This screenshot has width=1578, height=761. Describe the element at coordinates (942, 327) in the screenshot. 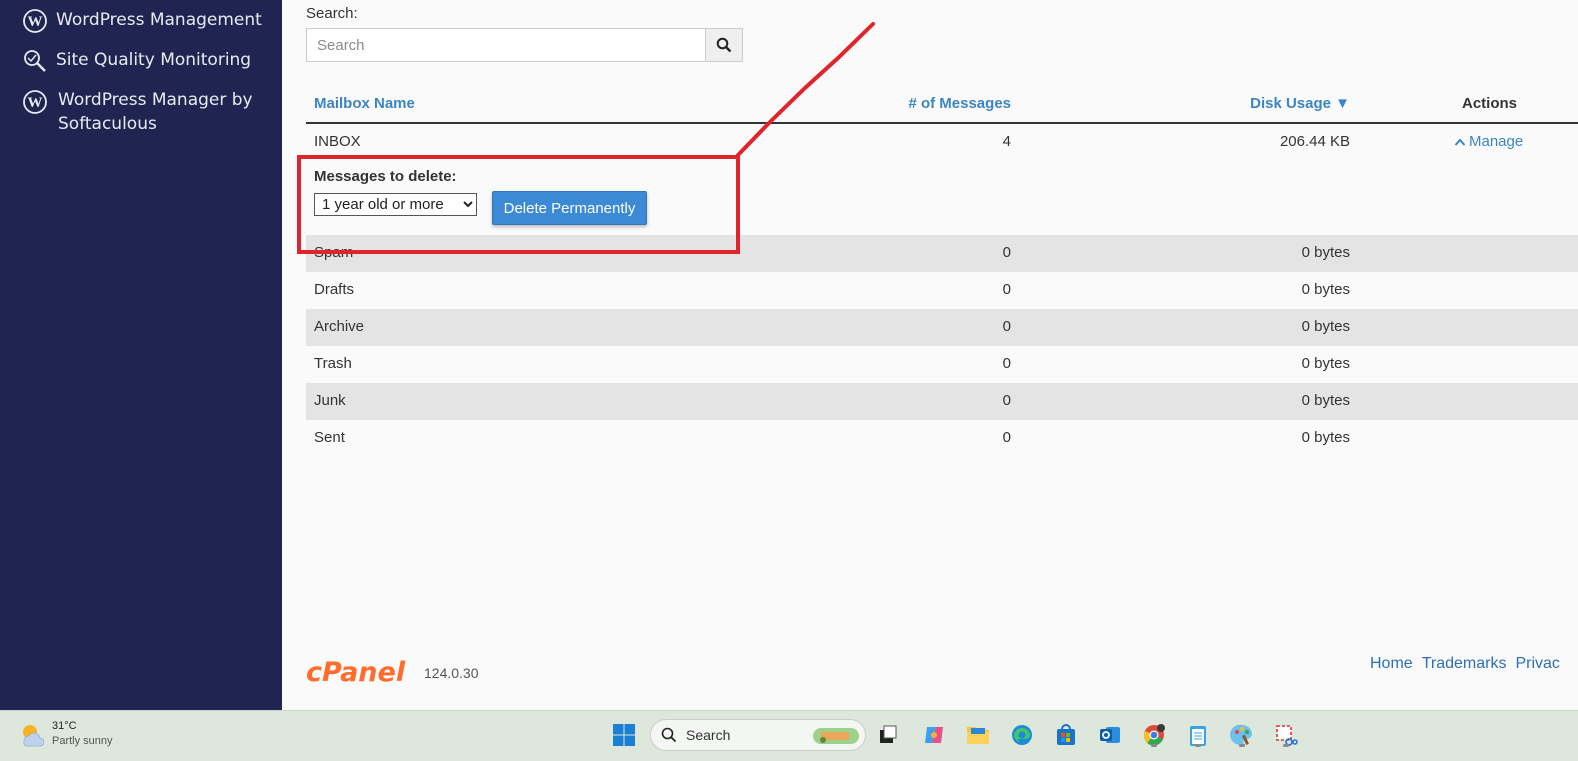

I see `table-row: Archive 0 0 bytes` at that location.